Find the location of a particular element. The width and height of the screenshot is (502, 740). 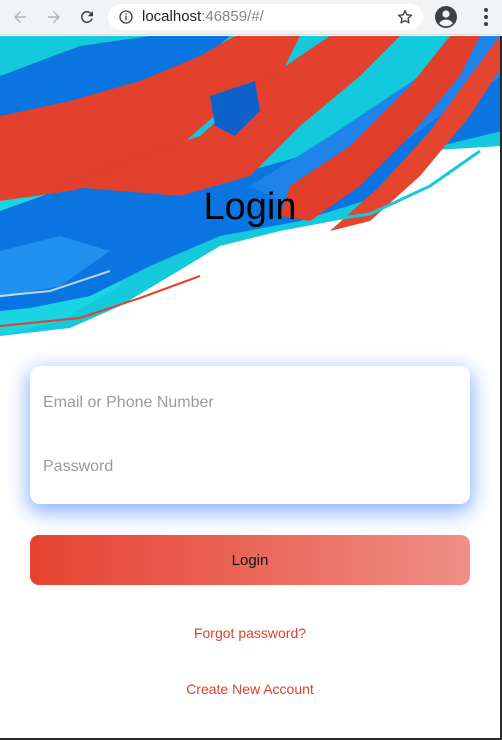

email-phone-field is located at coordinates (250, 403).